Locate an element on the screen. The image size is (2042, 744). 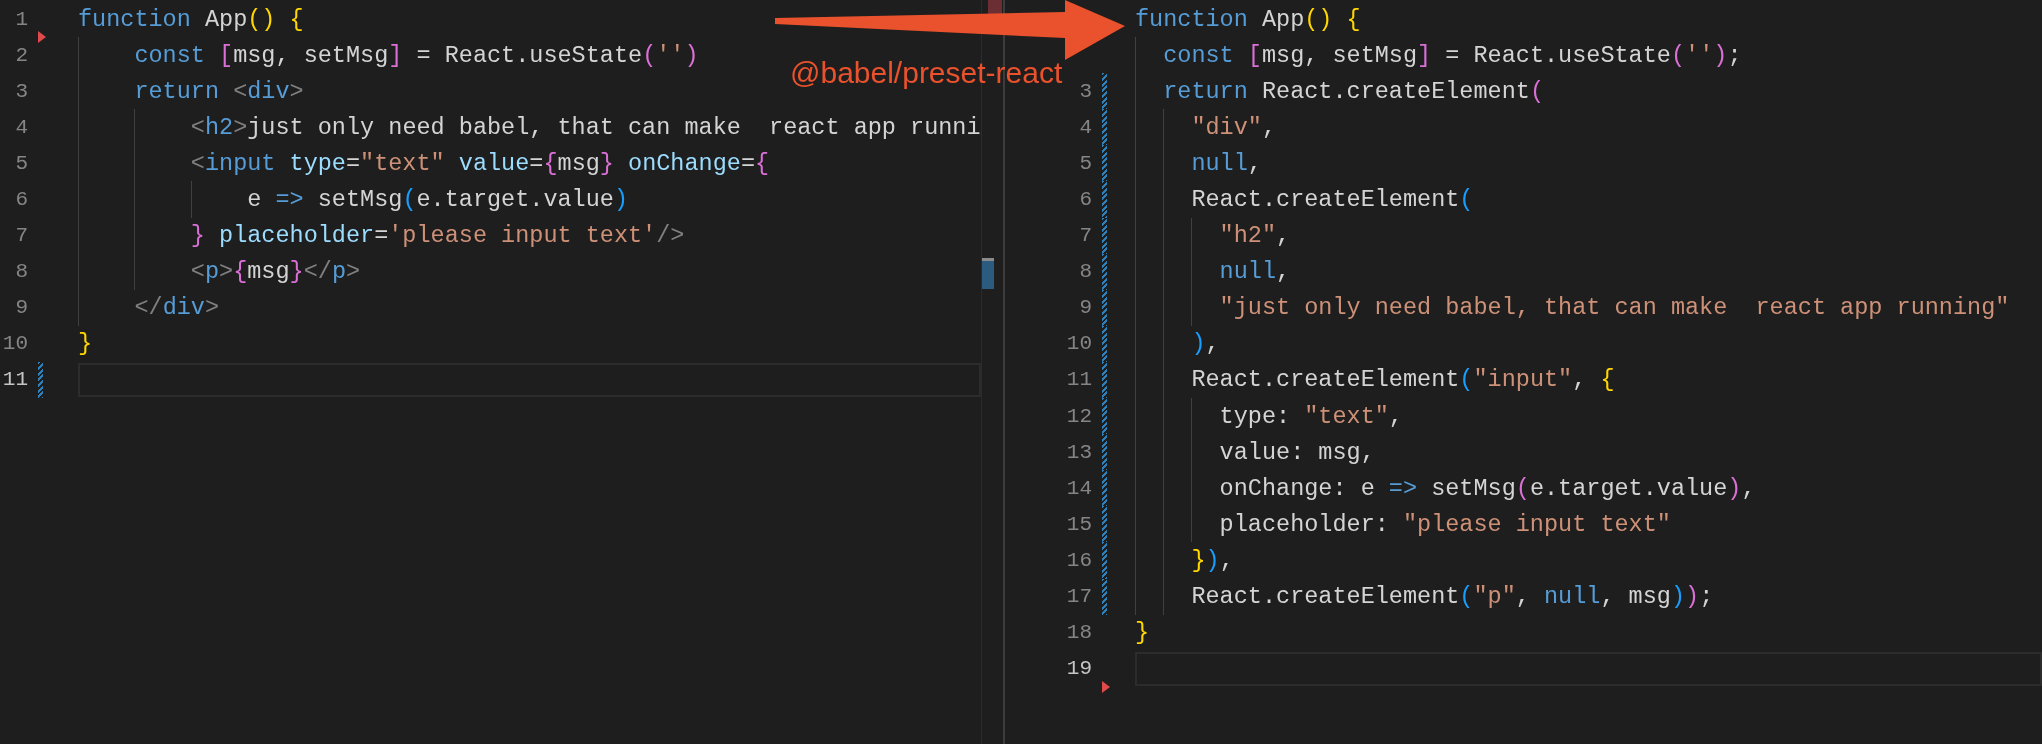
code-line: value: msg, is located at coordinates (1296, 452).